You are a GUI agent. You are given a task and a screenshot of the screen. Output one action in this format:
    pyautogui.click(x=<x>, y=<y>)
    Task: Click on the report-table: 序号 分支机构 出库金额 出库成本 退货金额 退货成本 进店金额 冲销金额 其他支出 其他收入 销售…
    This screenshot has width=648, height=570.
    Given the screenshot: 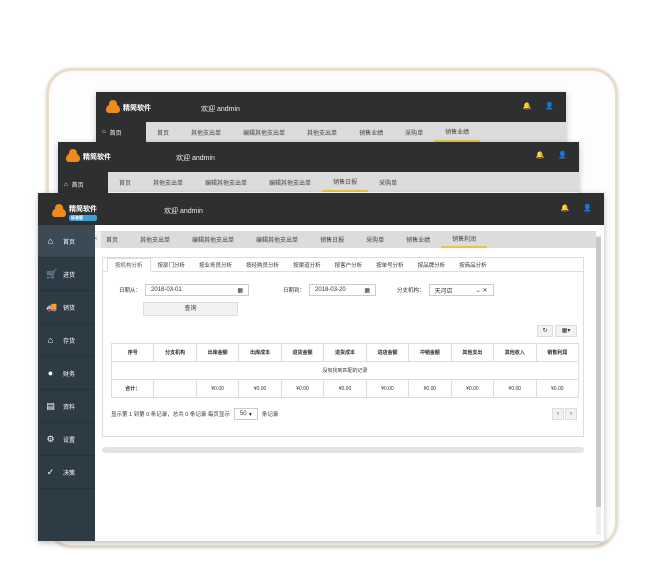 What is the action you would take?
    pyautogui.click(x=345, y=370)
    